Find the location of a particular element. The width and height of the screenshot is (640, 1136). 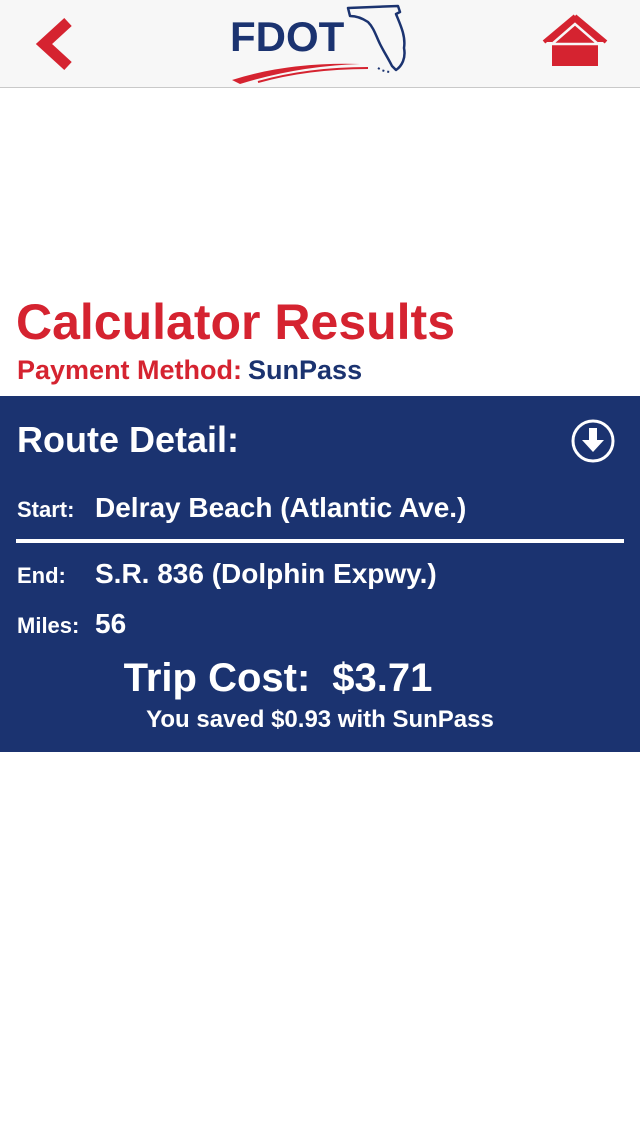

end-row: End: S.R. 836 (Dolphin Expwy.) is located at coordinates (227, 576).